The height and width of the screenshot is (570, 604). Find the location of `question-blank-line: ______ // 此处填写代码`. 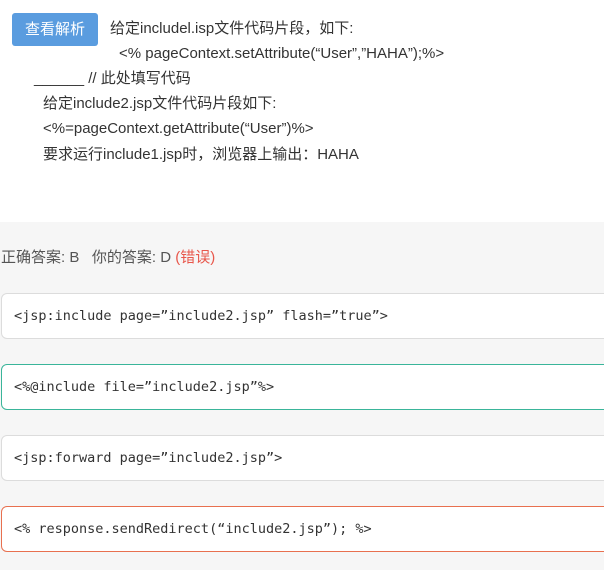

question-blank-line: ______ // 此处填写代码 is located at coordinates (112, 78).